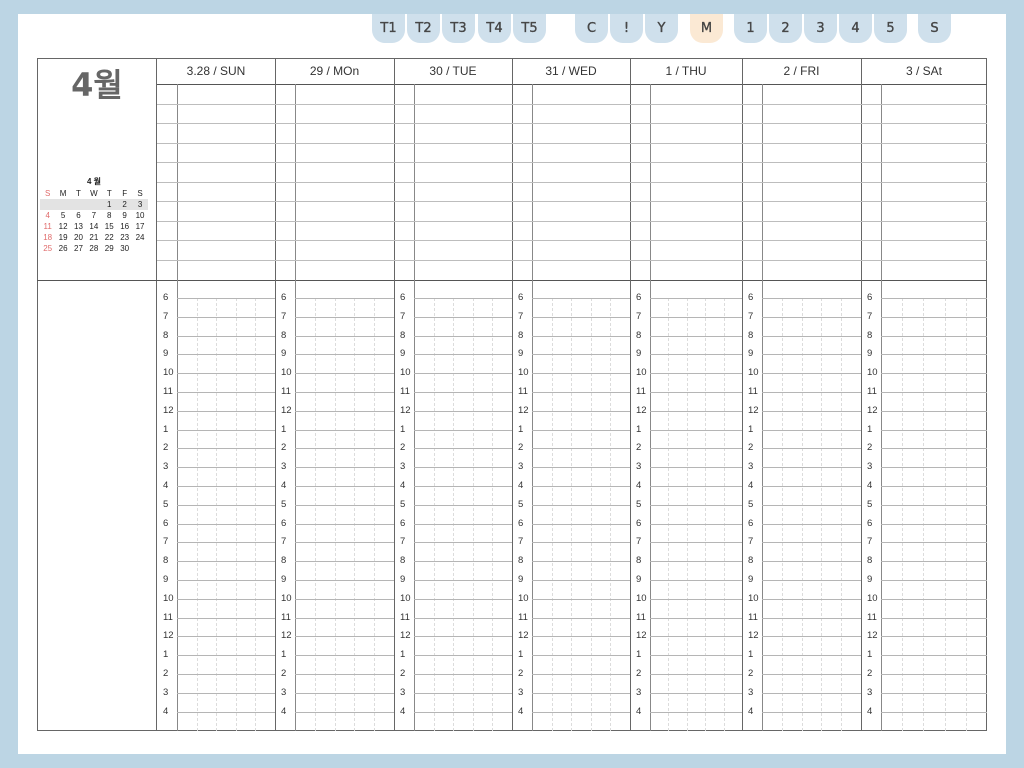 The image size is (1024, 768). What do you see at coordinates (78, 248) in the screenshot?
I see `mini-calendar-day: 27` at bounding box center [78, 248].